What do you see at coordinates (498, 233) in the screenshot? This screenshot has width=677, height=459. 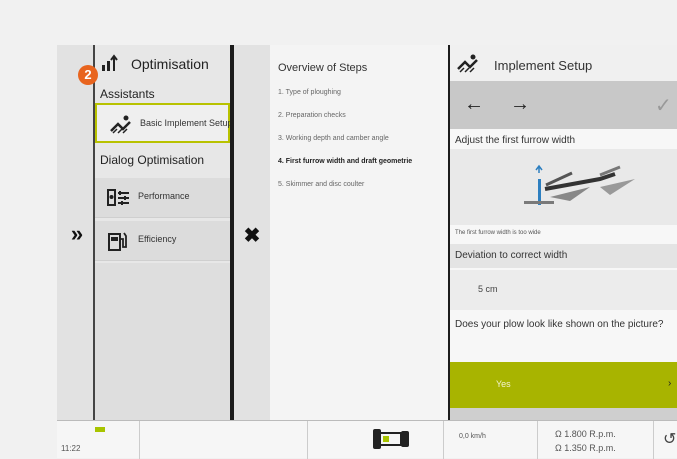 I see `illustration-caption: The first furrow width is too wide` at bounding box center [498, 233].